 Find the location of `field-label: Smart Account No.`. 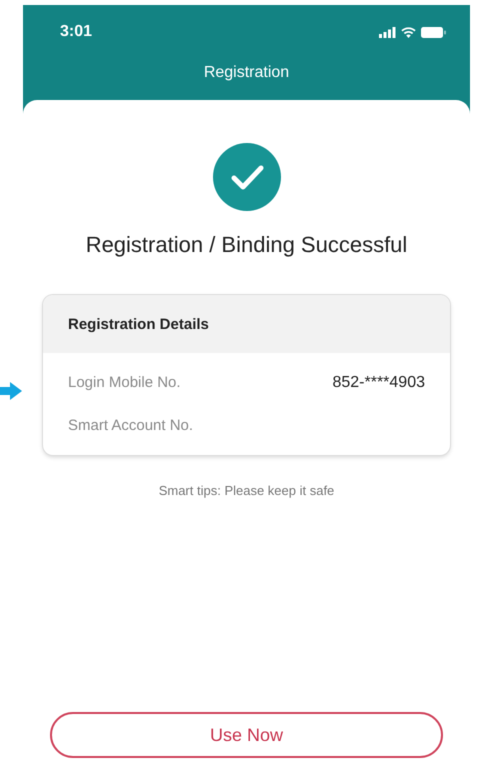

field-label: Smart Account No. is located at coordinates (131, 425).